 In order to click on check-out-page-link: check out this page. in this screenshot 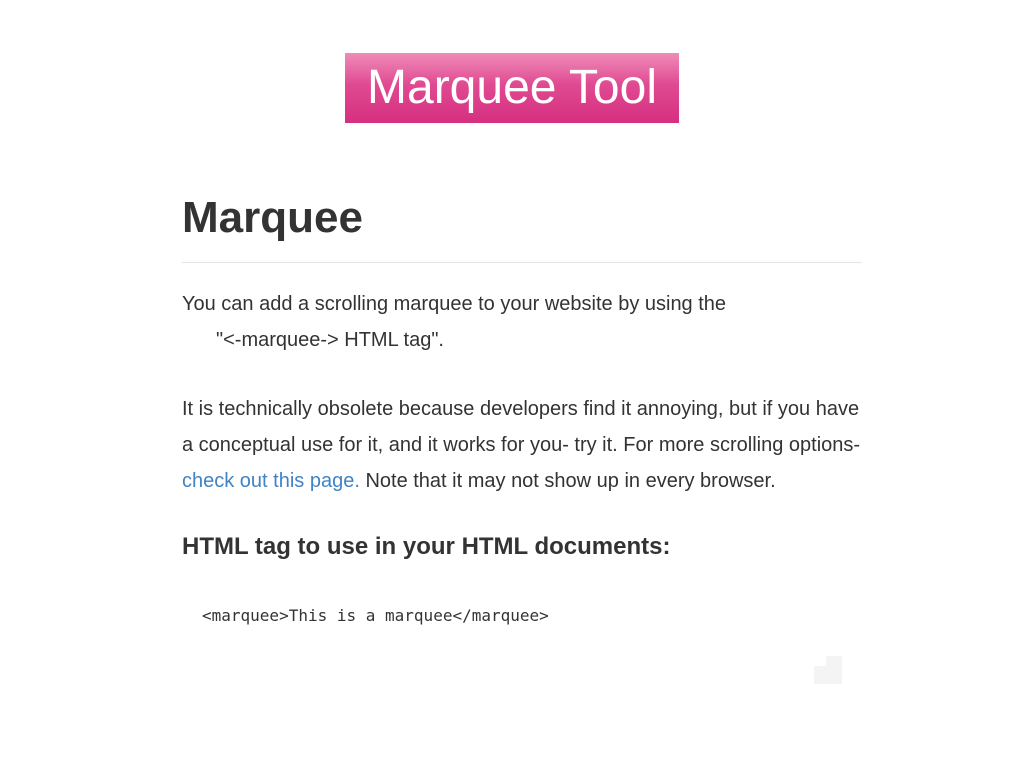, I will do `click(271, 481)`.